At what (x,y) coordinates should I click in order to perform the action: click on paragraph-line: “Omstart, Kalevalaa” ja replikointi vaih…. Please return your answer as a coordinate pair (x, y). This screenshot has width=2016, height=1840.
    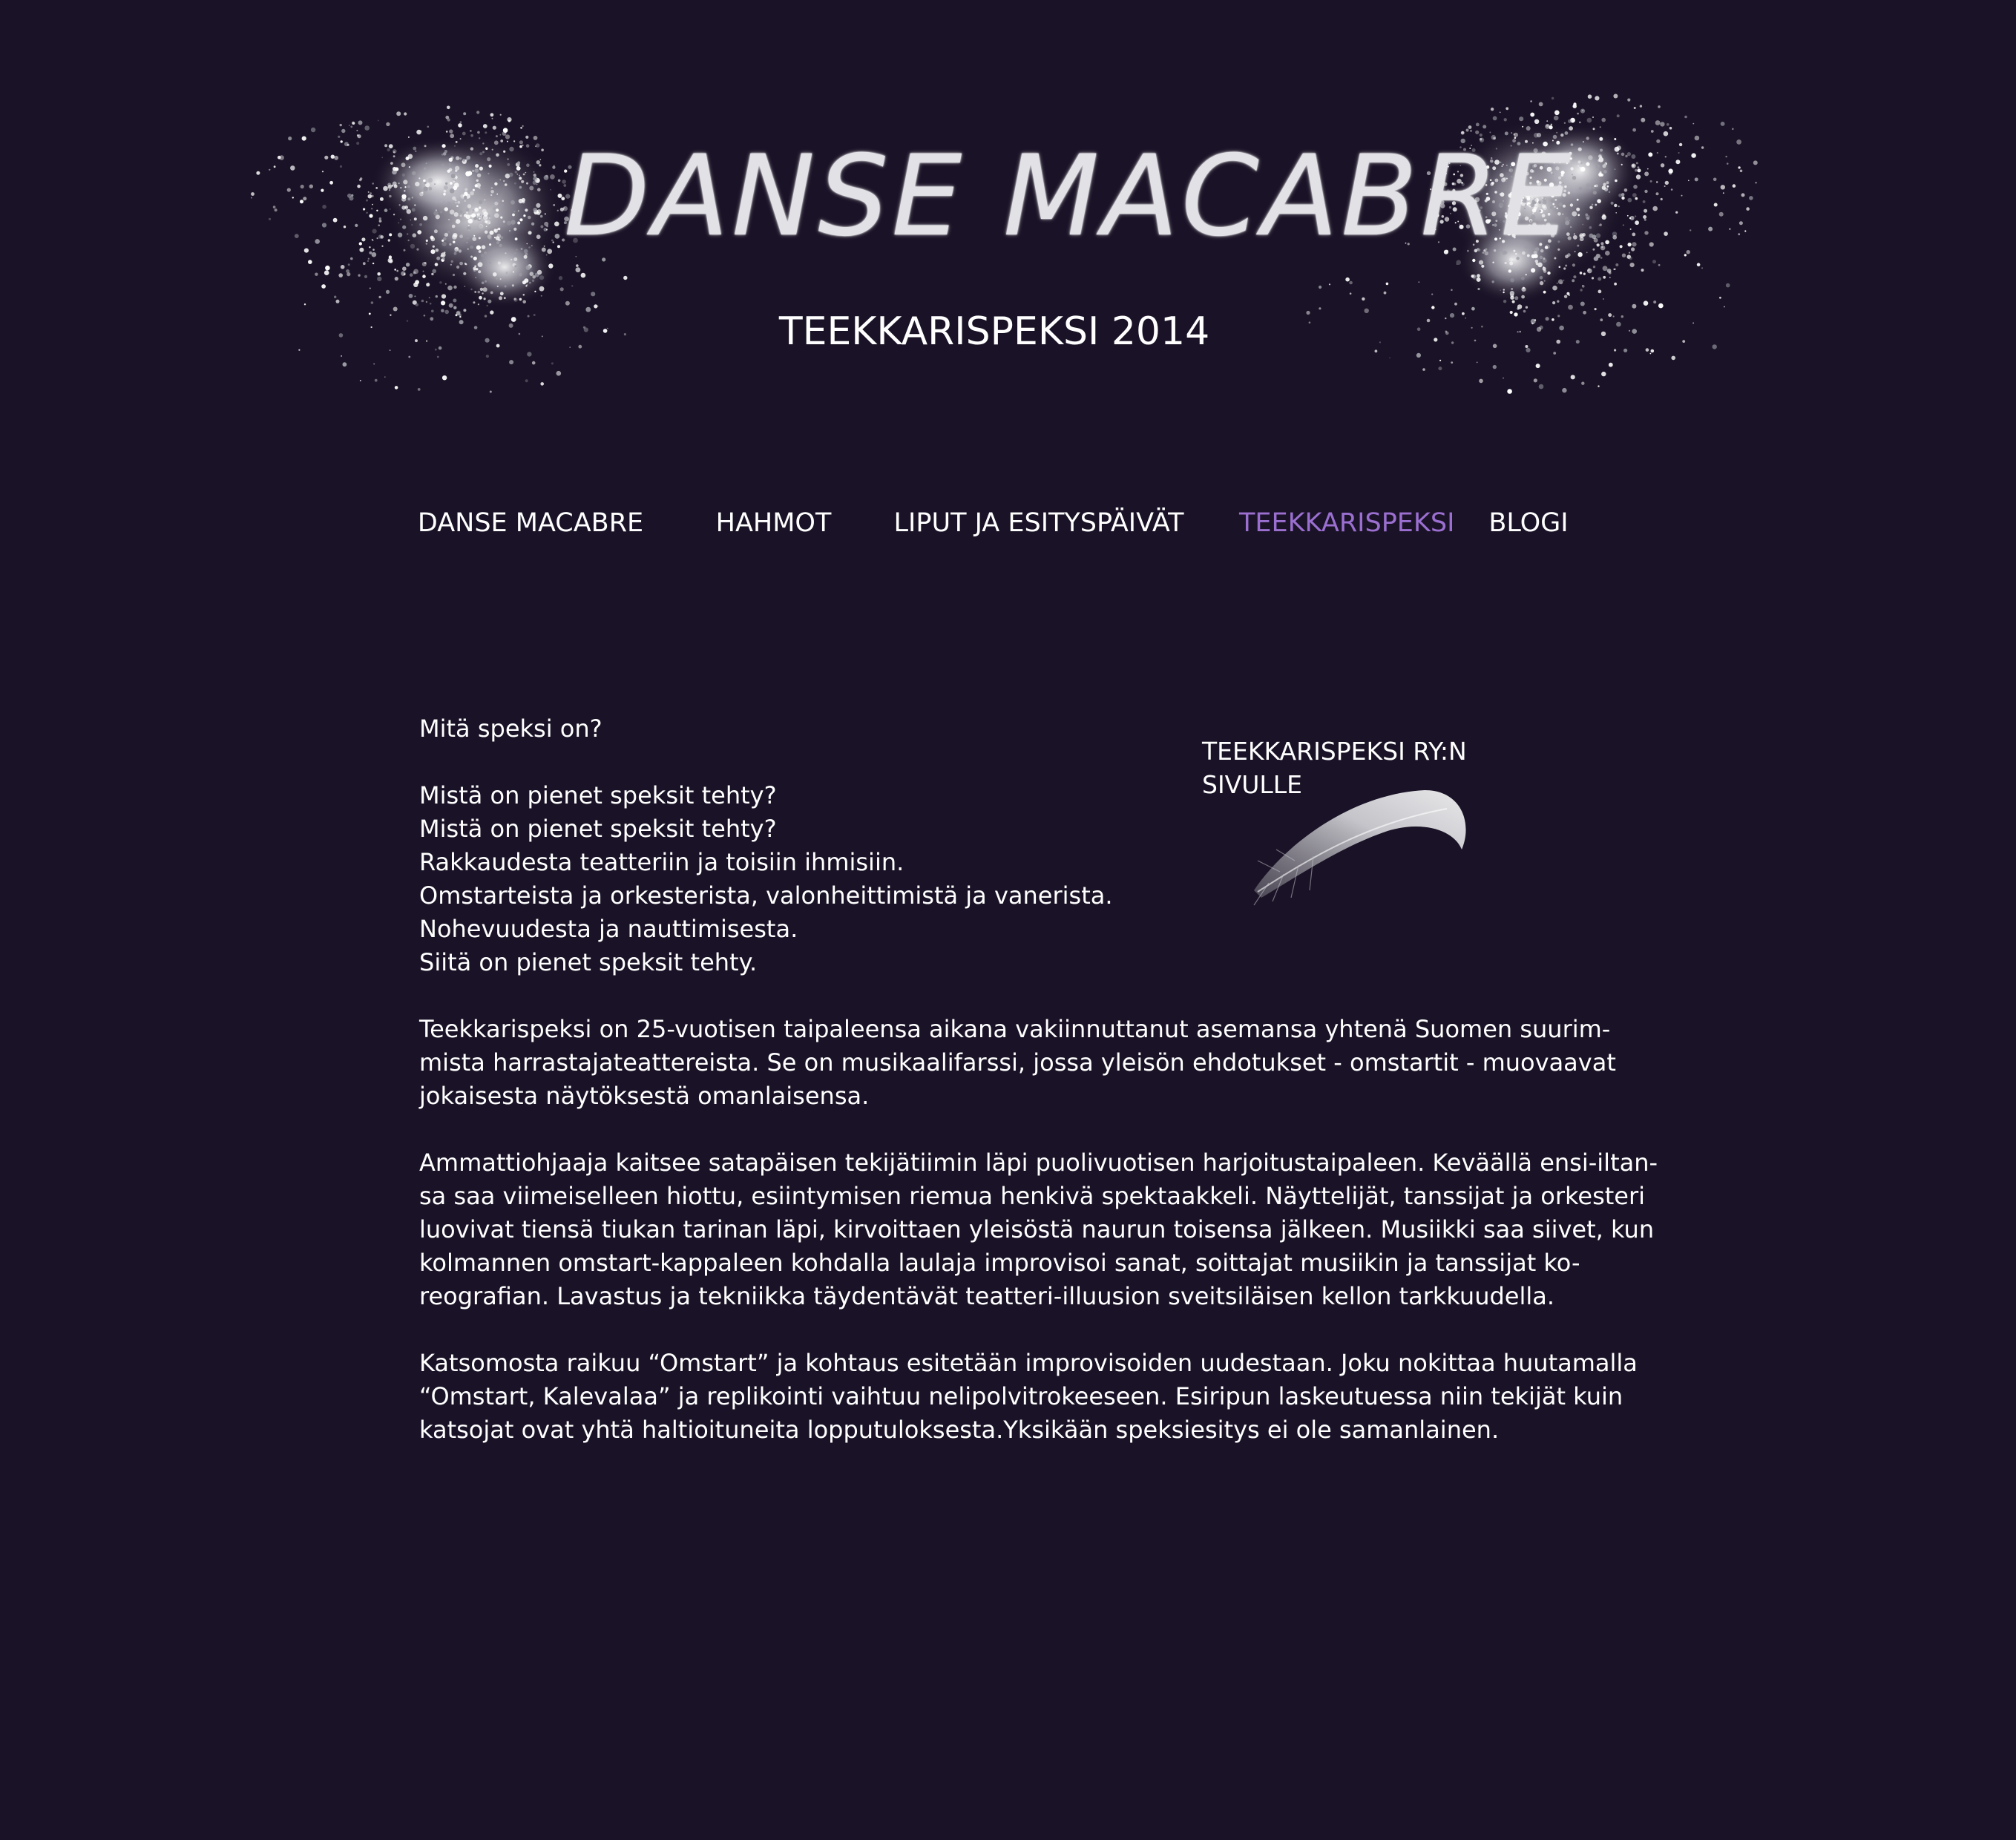
    Looking at the image, I should click on (1021, 1396).